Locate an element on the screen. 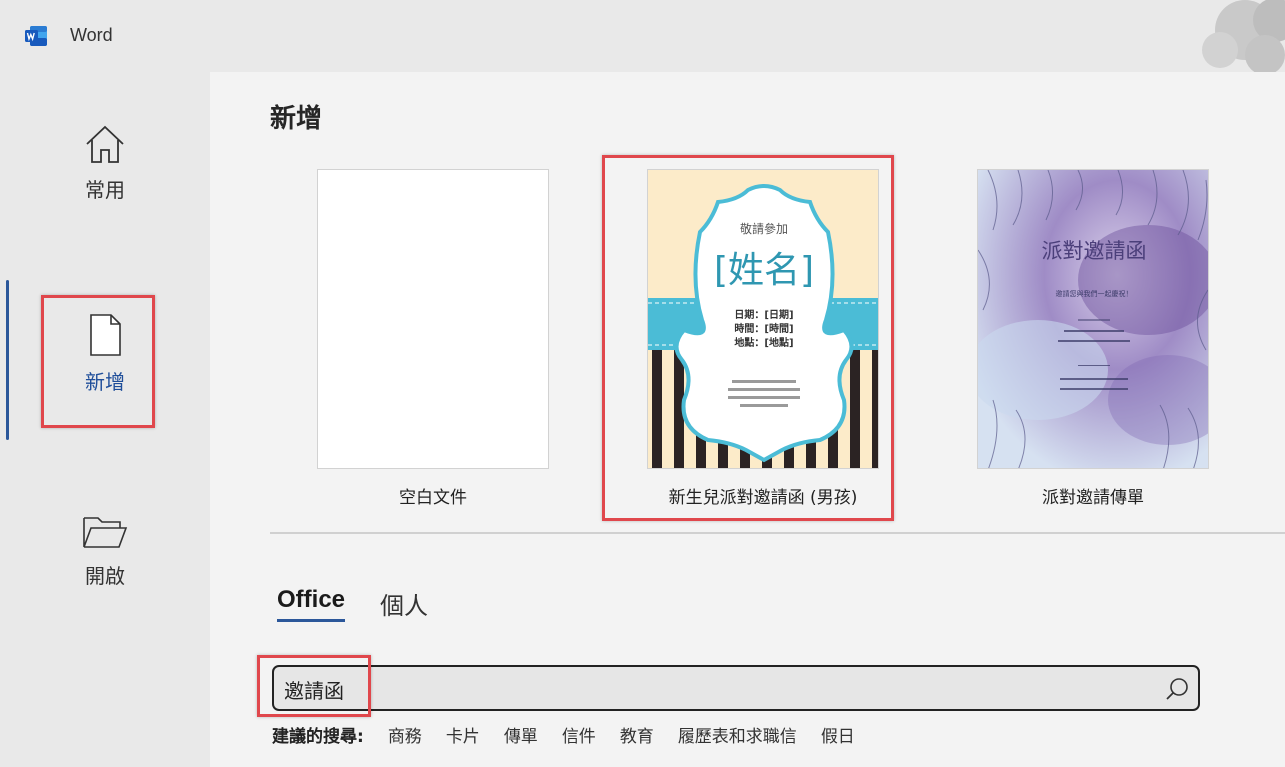 This screenshot has width=1285, height=767. nav-home: 常用 is located at coordinates (105, 177).